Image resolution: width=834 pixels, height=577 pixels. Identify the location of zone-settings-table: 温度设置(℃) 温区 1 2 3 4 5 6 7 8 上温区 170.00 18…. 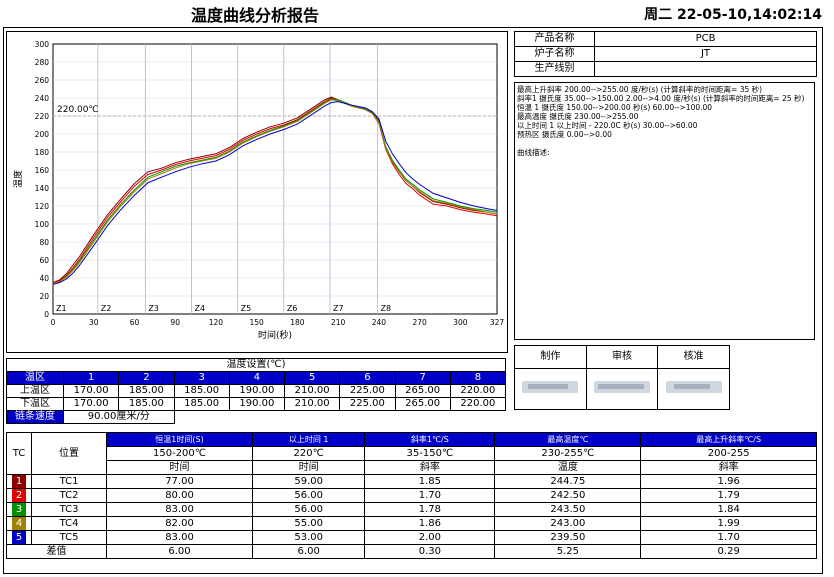
(256, 391).